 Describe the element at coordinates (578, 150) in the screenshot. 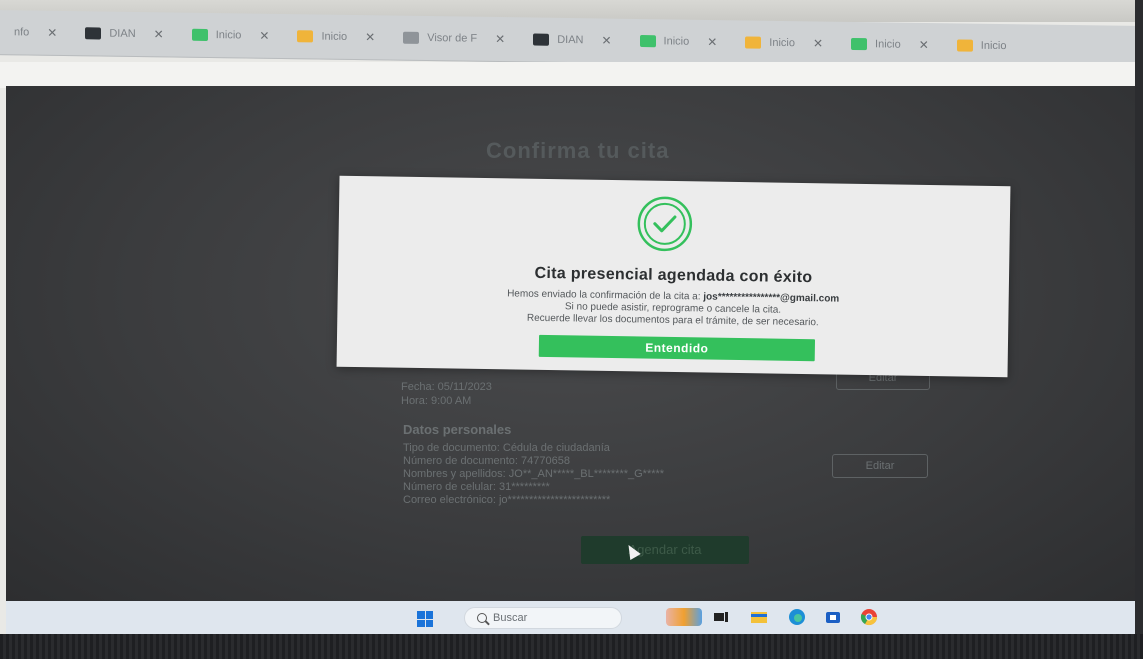

I see `page-title: Confirma tu cita` at that location.